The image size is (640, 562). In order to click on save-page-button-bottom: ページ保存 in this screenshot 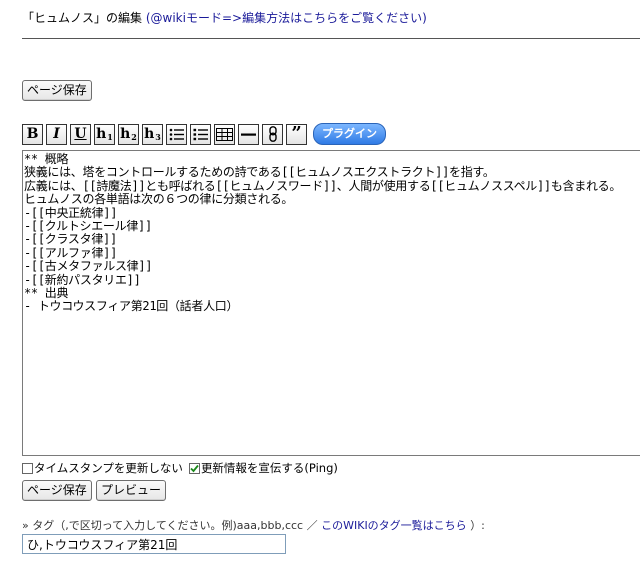, I will do `click(57, 490)`.